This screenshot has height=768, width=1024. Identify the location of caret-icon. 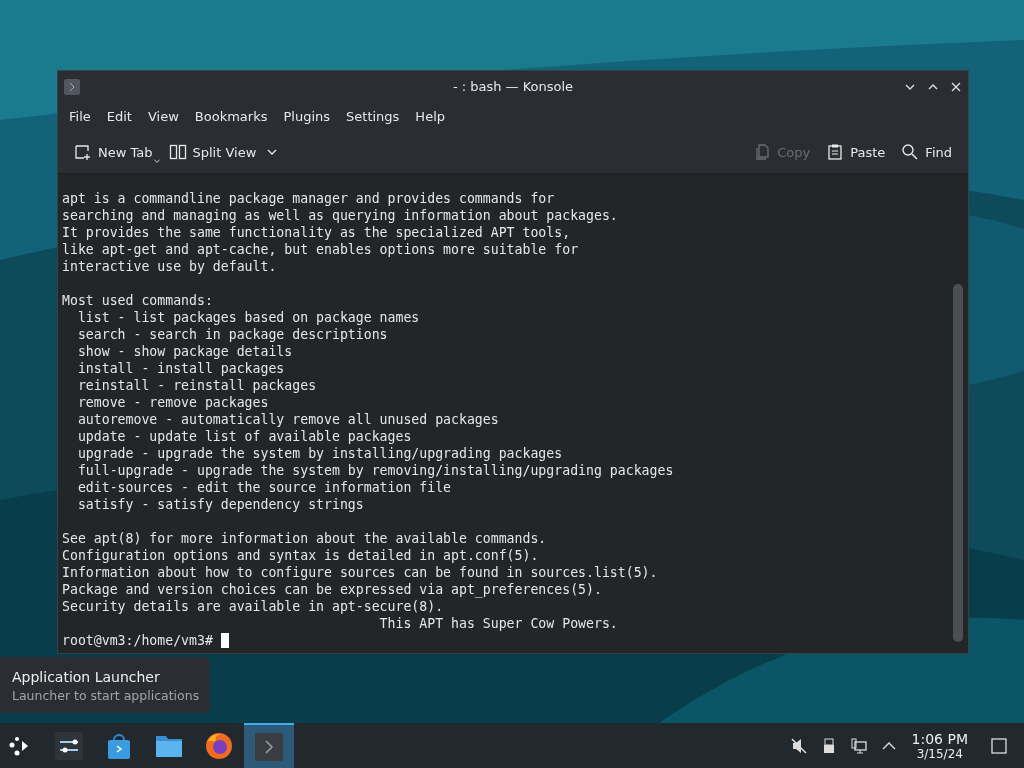
(156, 161).